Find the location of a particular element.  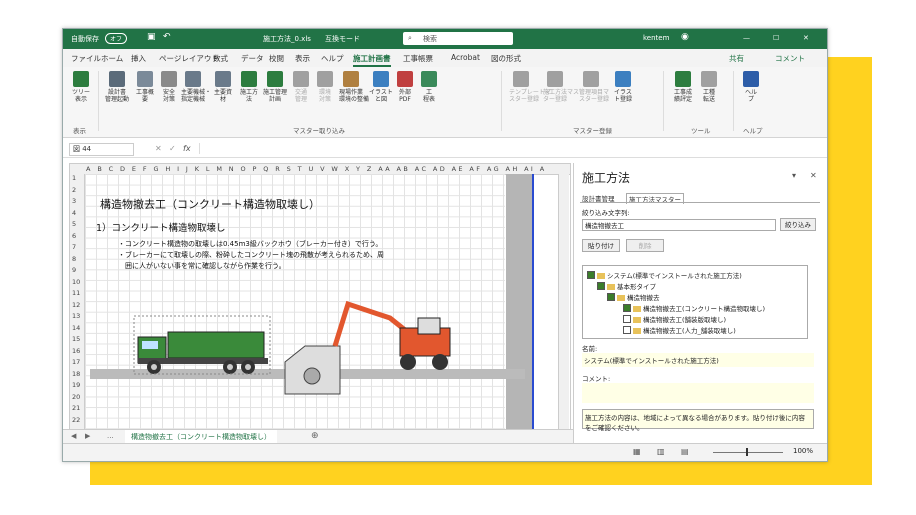

tree-node: 構造物撤去工(人力_舗装取壊し) is located at coordinates (679, 330).